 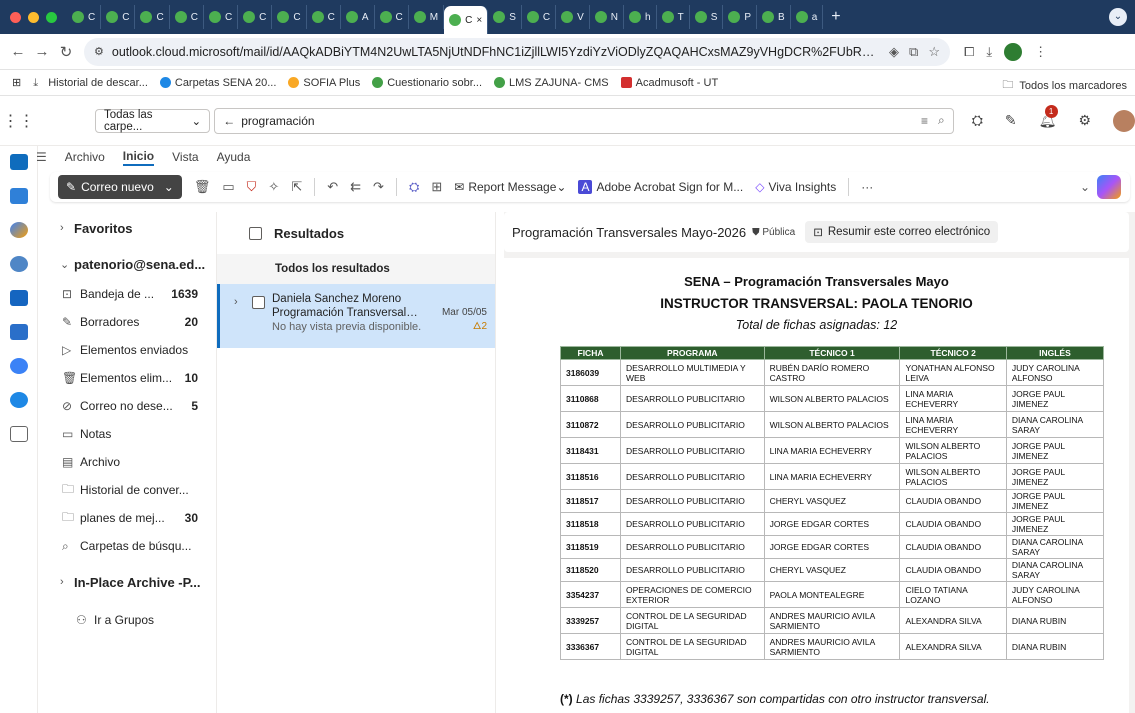 What do you see at coordinates (640, 17) in the screenshot?
I see `browser-tab: h` at bounding box center [640, 17].